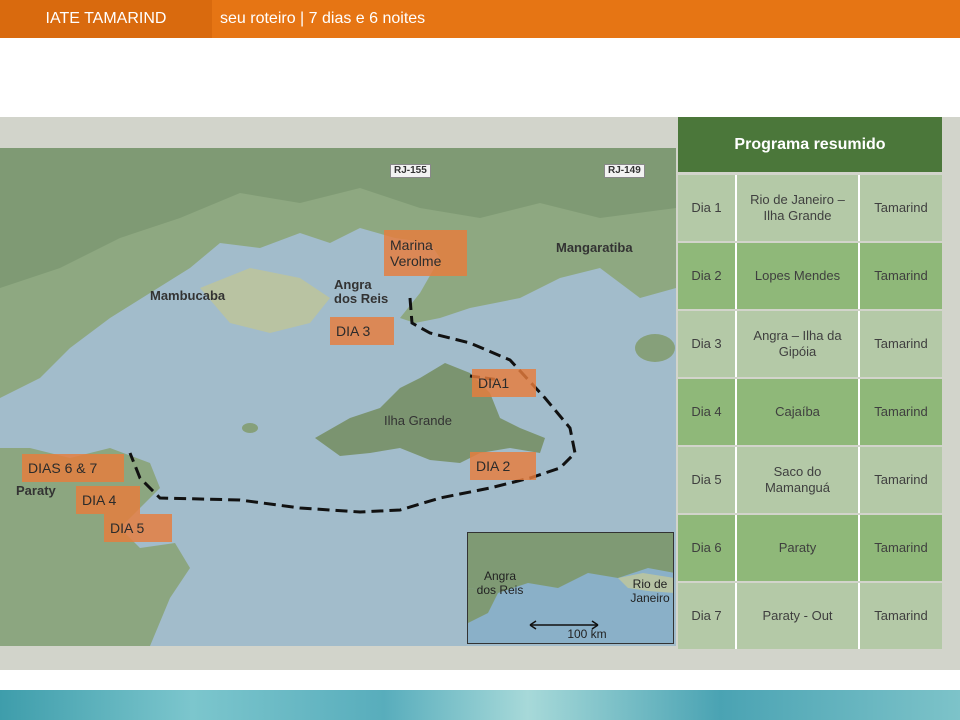 The width and height of the screenshot is (960, 720). What do you see at coordinates (73, 468) in the screenshot?
I see `stop-tag-dias-6-7: DIAS 6 & 7` at bounding box center [73, 468].